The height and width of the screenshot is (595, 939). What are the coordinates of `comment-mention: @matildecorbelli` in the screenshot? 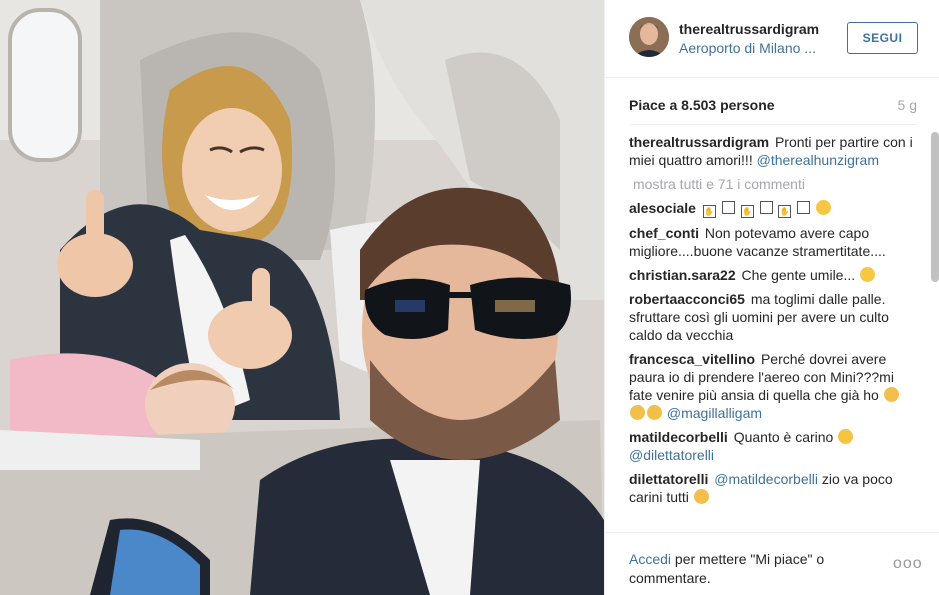 It's located at (766, 479).